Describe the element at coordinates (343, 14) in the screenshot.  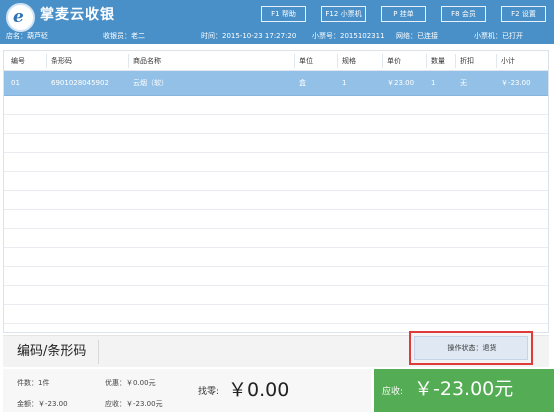
I see `receipt-printer-button: F12 小票机` at that location.